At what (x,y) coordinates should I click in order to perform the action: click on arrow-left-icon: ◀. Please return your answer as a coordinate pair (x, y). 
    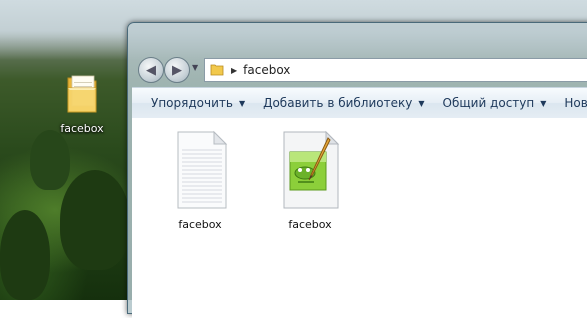
    Looking at the image, I should click on (151, 70).